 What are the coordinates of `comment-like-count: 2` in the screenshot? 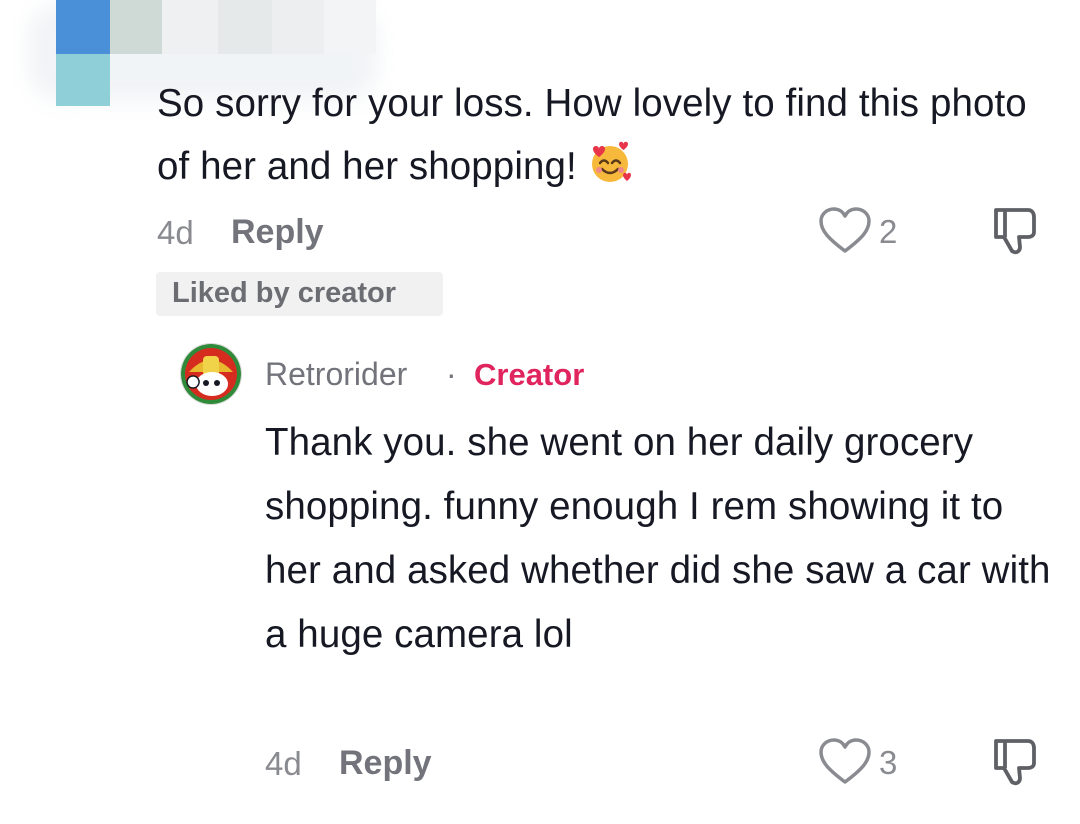 It's located at (888, 231).